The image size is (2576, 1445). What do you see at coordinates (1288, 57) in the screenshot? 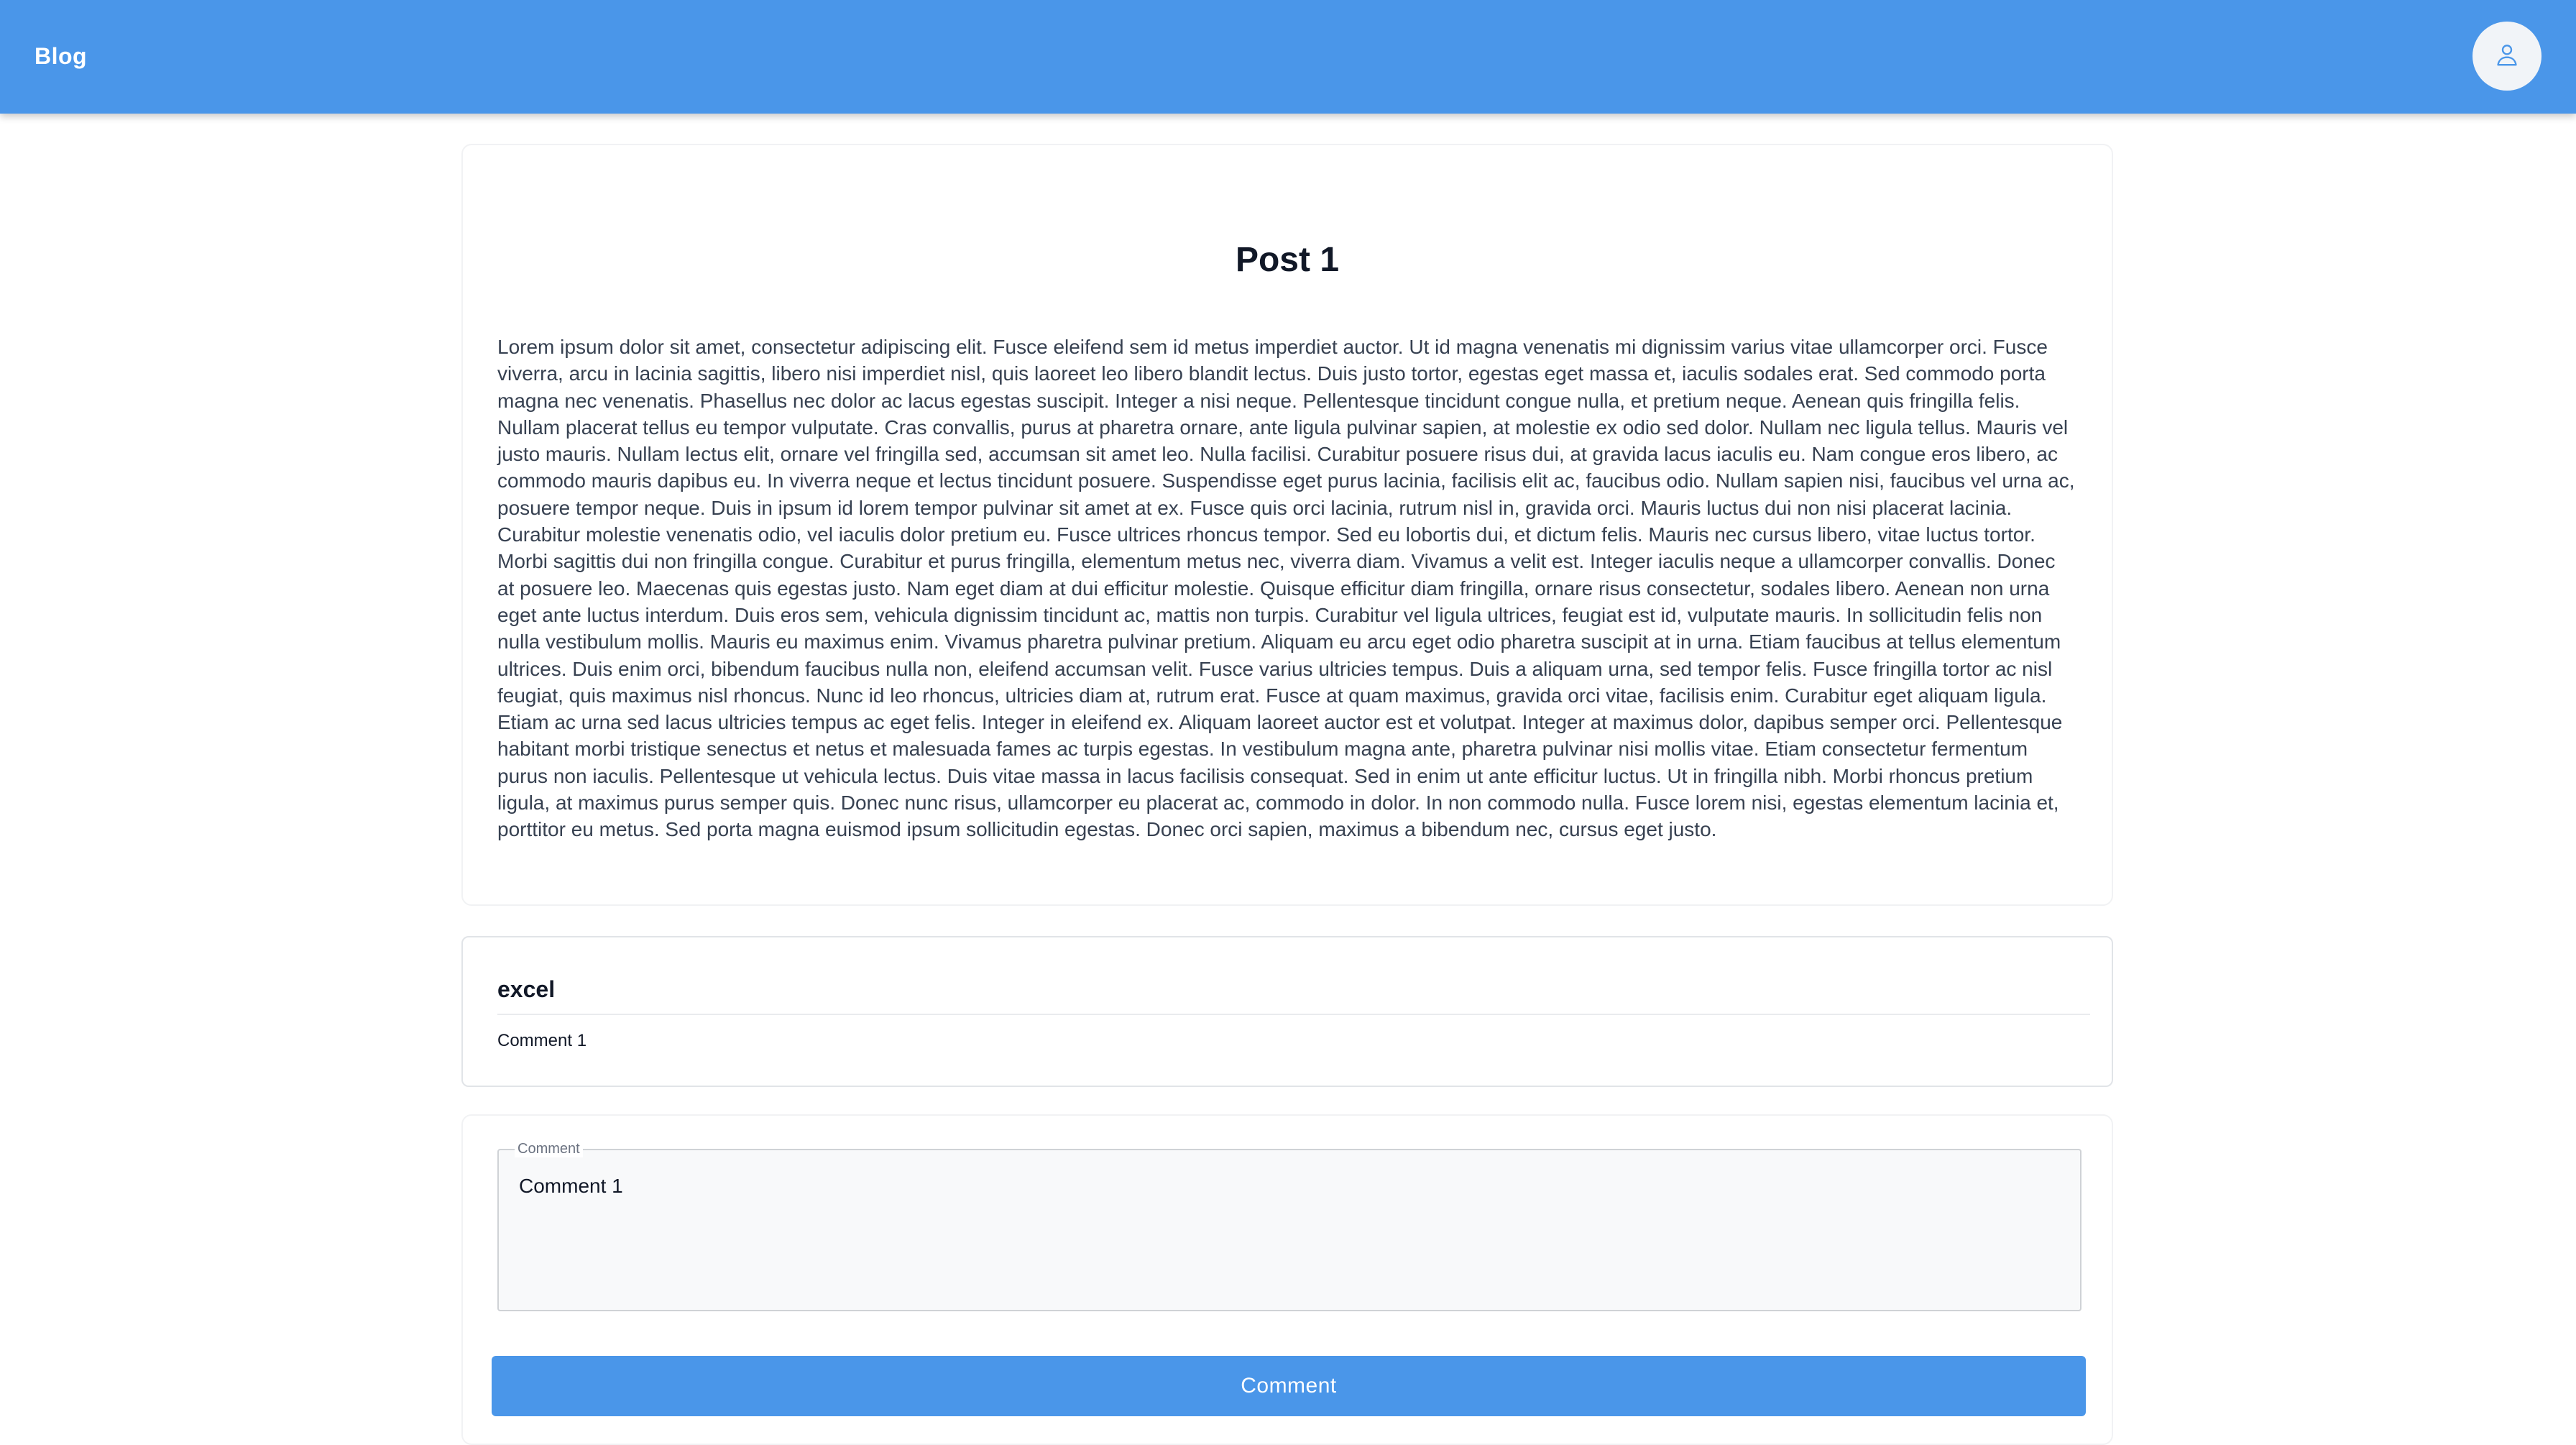
I see `app-header: Blog` at bounding box center [1288, 57].